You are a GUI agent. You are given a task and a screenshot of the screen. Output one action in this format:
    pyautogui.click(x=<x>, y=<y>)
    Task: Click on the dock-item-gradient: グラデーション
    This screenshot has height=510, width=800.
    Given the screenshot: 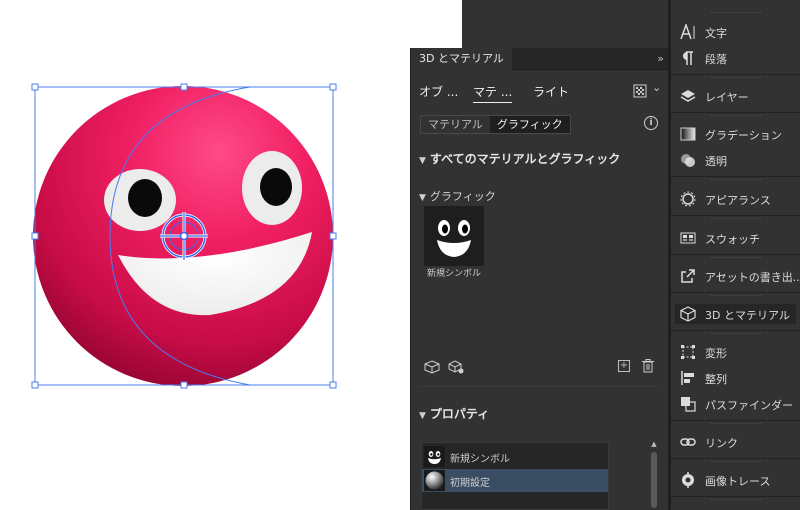 What is the action you would take?
    pyautogui.click(x=735, y=134)
    